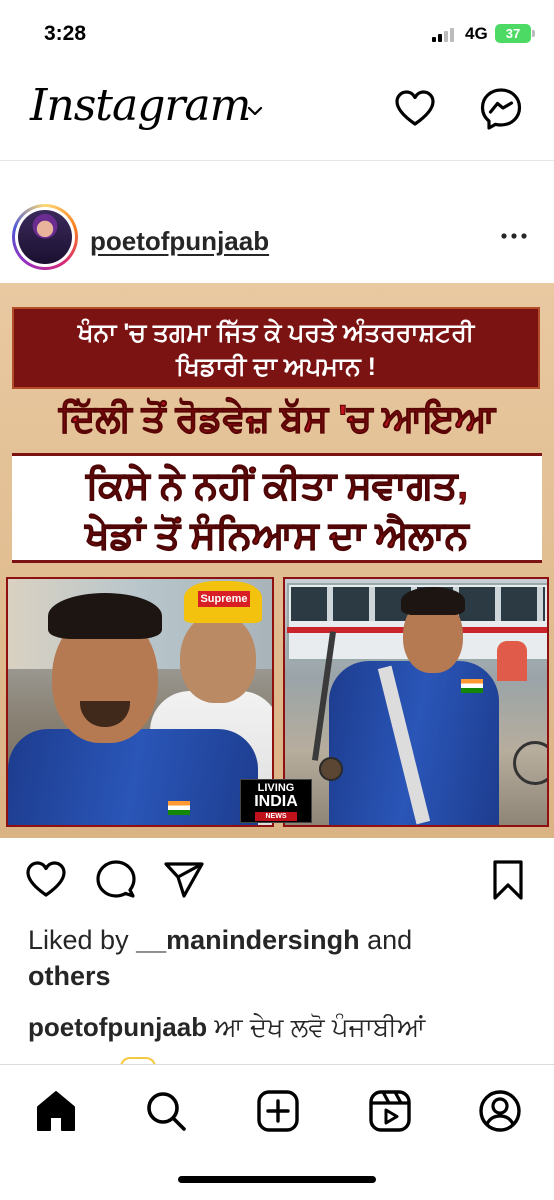  Describe the element at coordinates (277, 536) in the screenshot. I see `headline-line-5: ਖੇਡਾਂ ਤੋਂ ਸੰਨਿਆਸ ਦਾ ਐਲਾਨ` at that location.